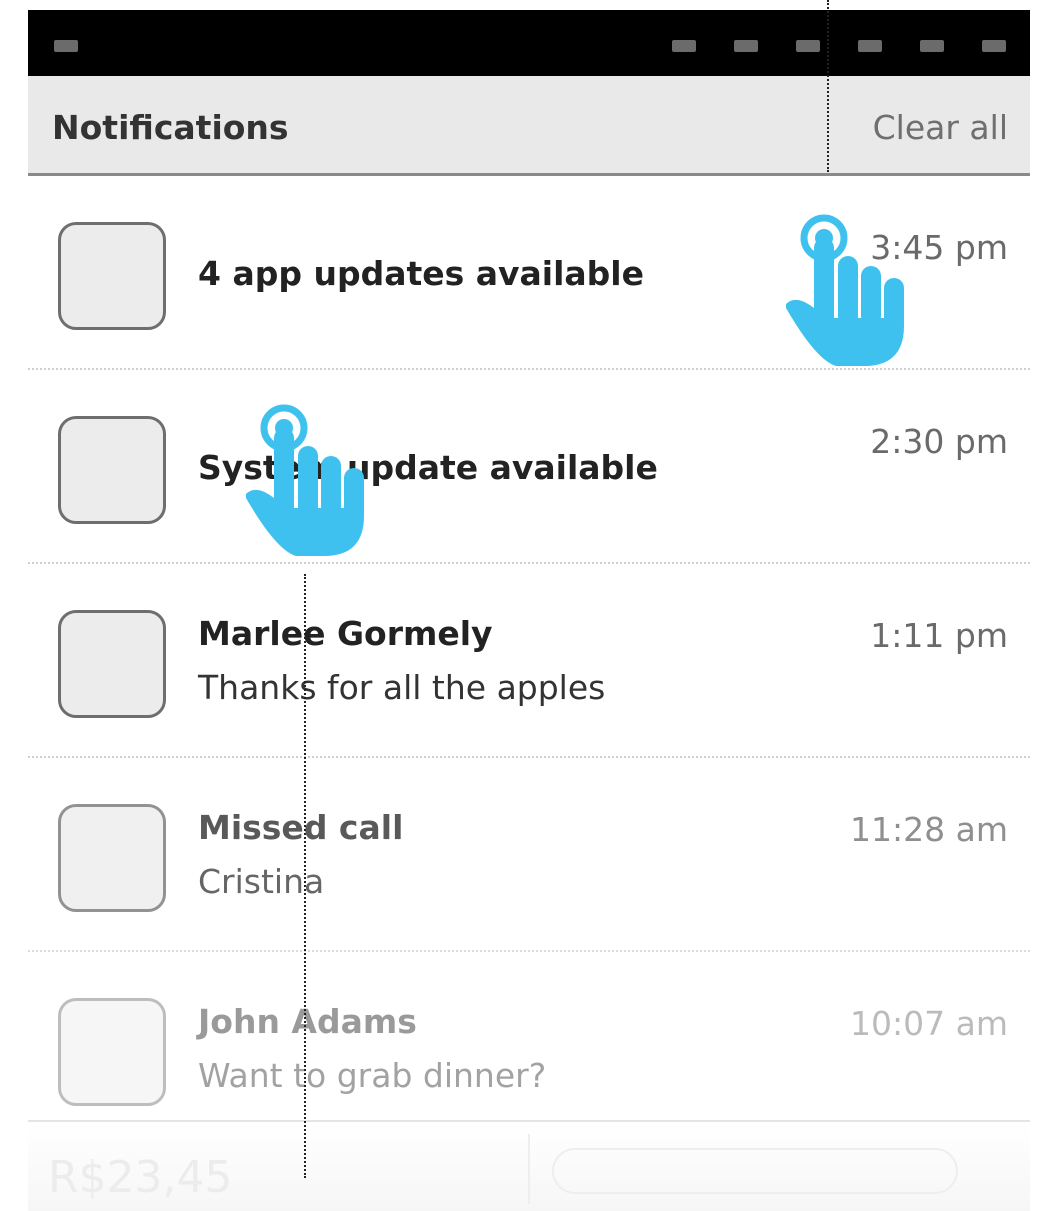  I want to click on divider, so click(529, 1169).